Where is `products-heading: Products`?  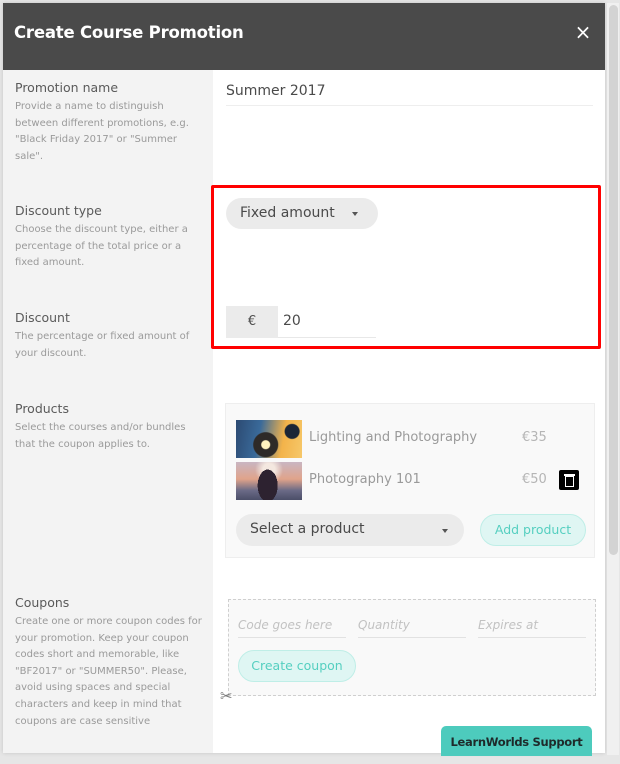
products-heading: Products is located at coordinates (42, 408).